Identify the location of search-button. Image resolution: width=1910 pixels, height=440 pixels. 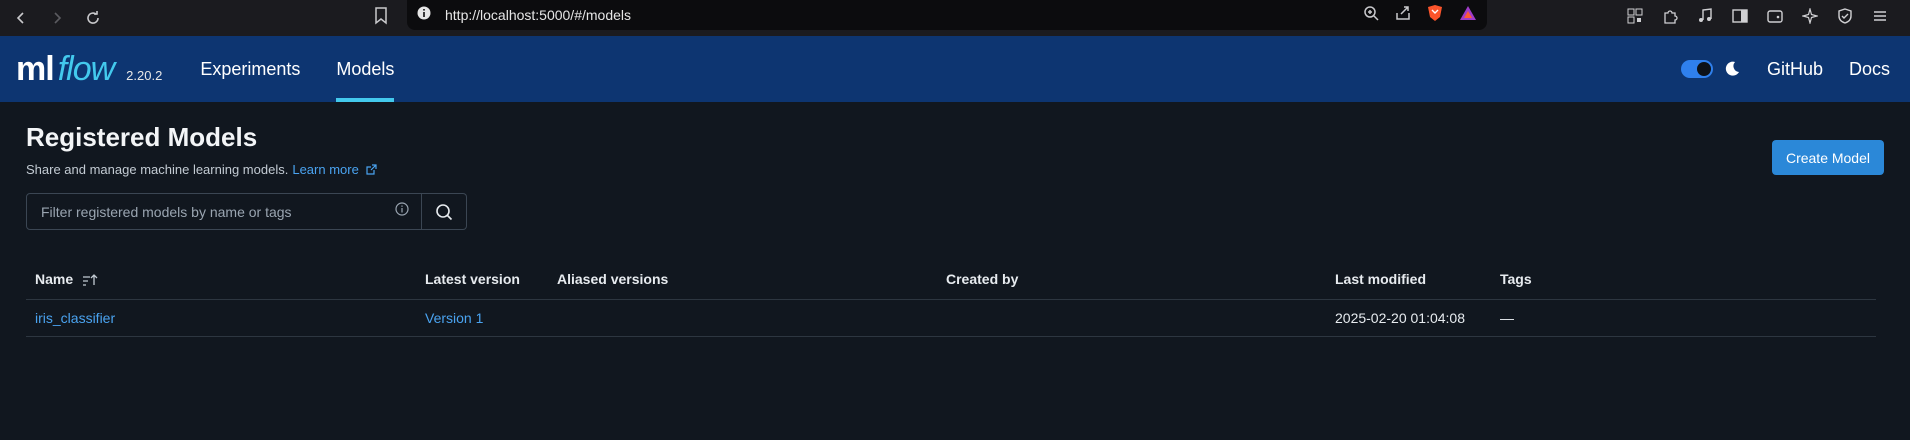
(444, 211).